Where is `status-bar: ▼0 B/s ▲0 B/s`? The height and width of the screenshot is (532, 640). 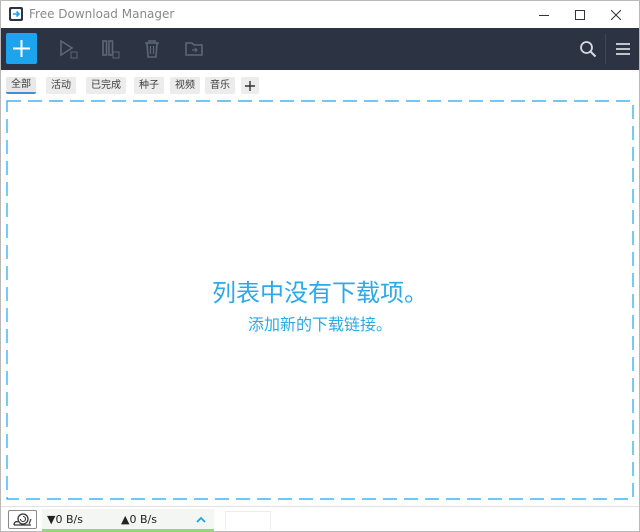 status-bar: ▼0 B/s ▲0 B/s is located at coordinates (320, 519).